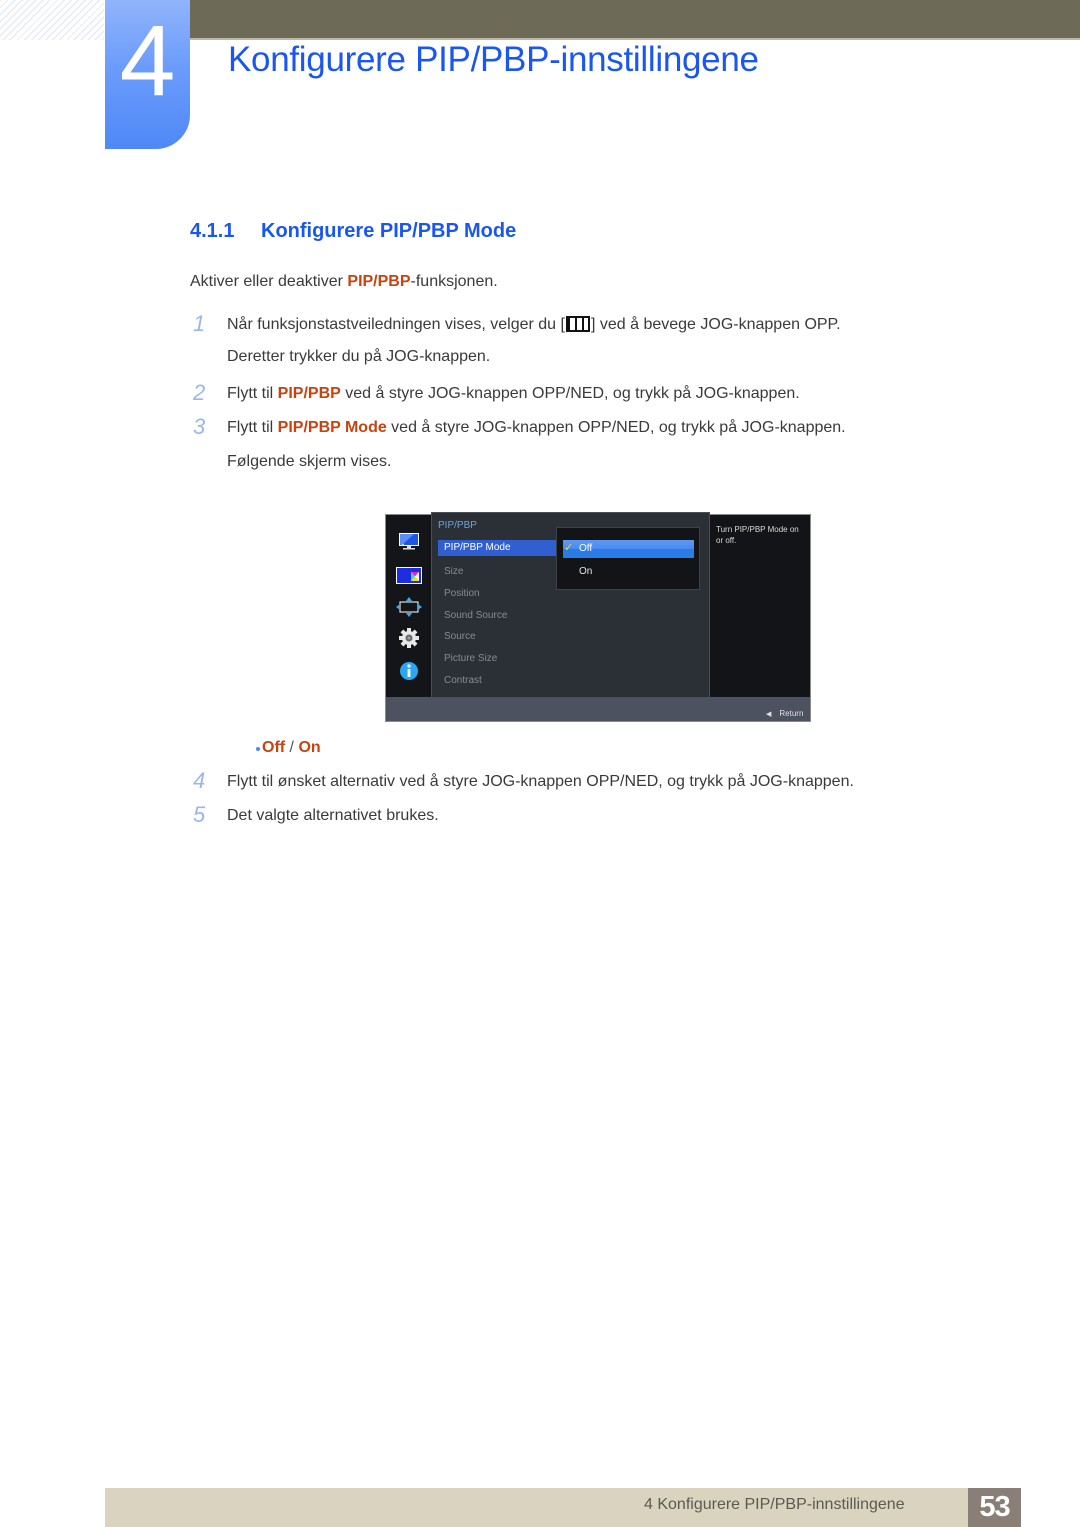 This screenshot has height=1527, width=1080. What do you see at coordinates (994, 1507) in the screenshot?
I see `page-number: 53` at bounding box center [994, 1507].